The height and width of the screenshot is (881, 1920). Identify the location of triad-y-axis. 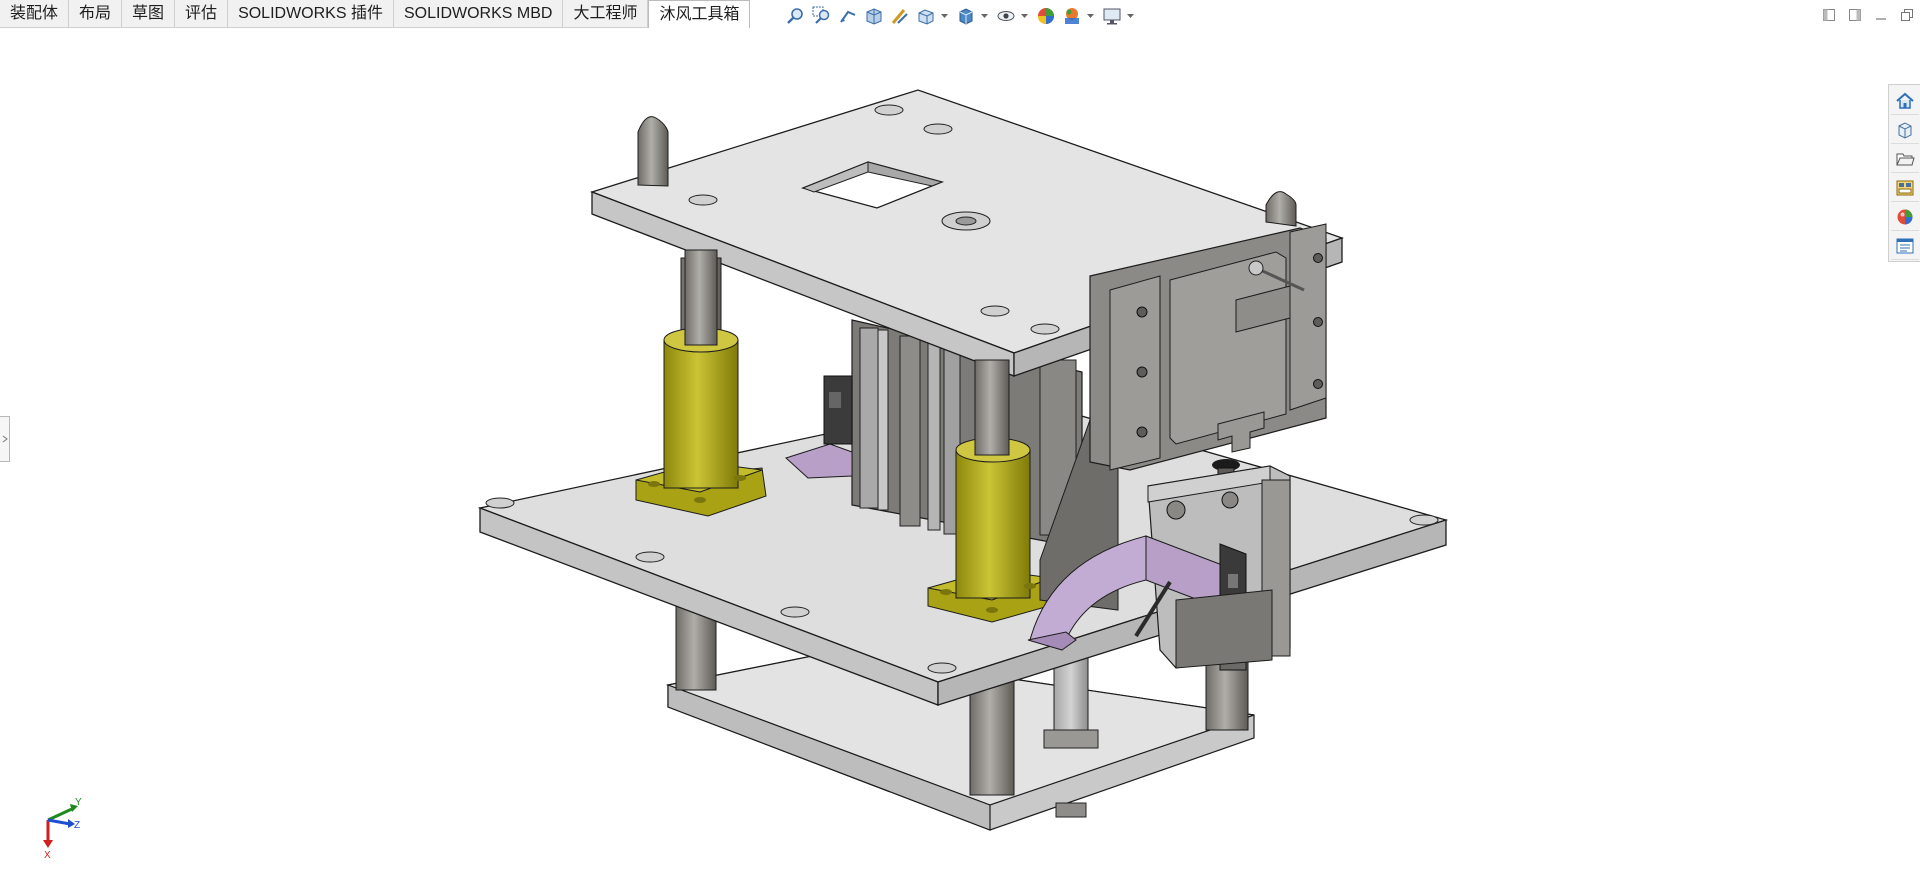
(61, 814).